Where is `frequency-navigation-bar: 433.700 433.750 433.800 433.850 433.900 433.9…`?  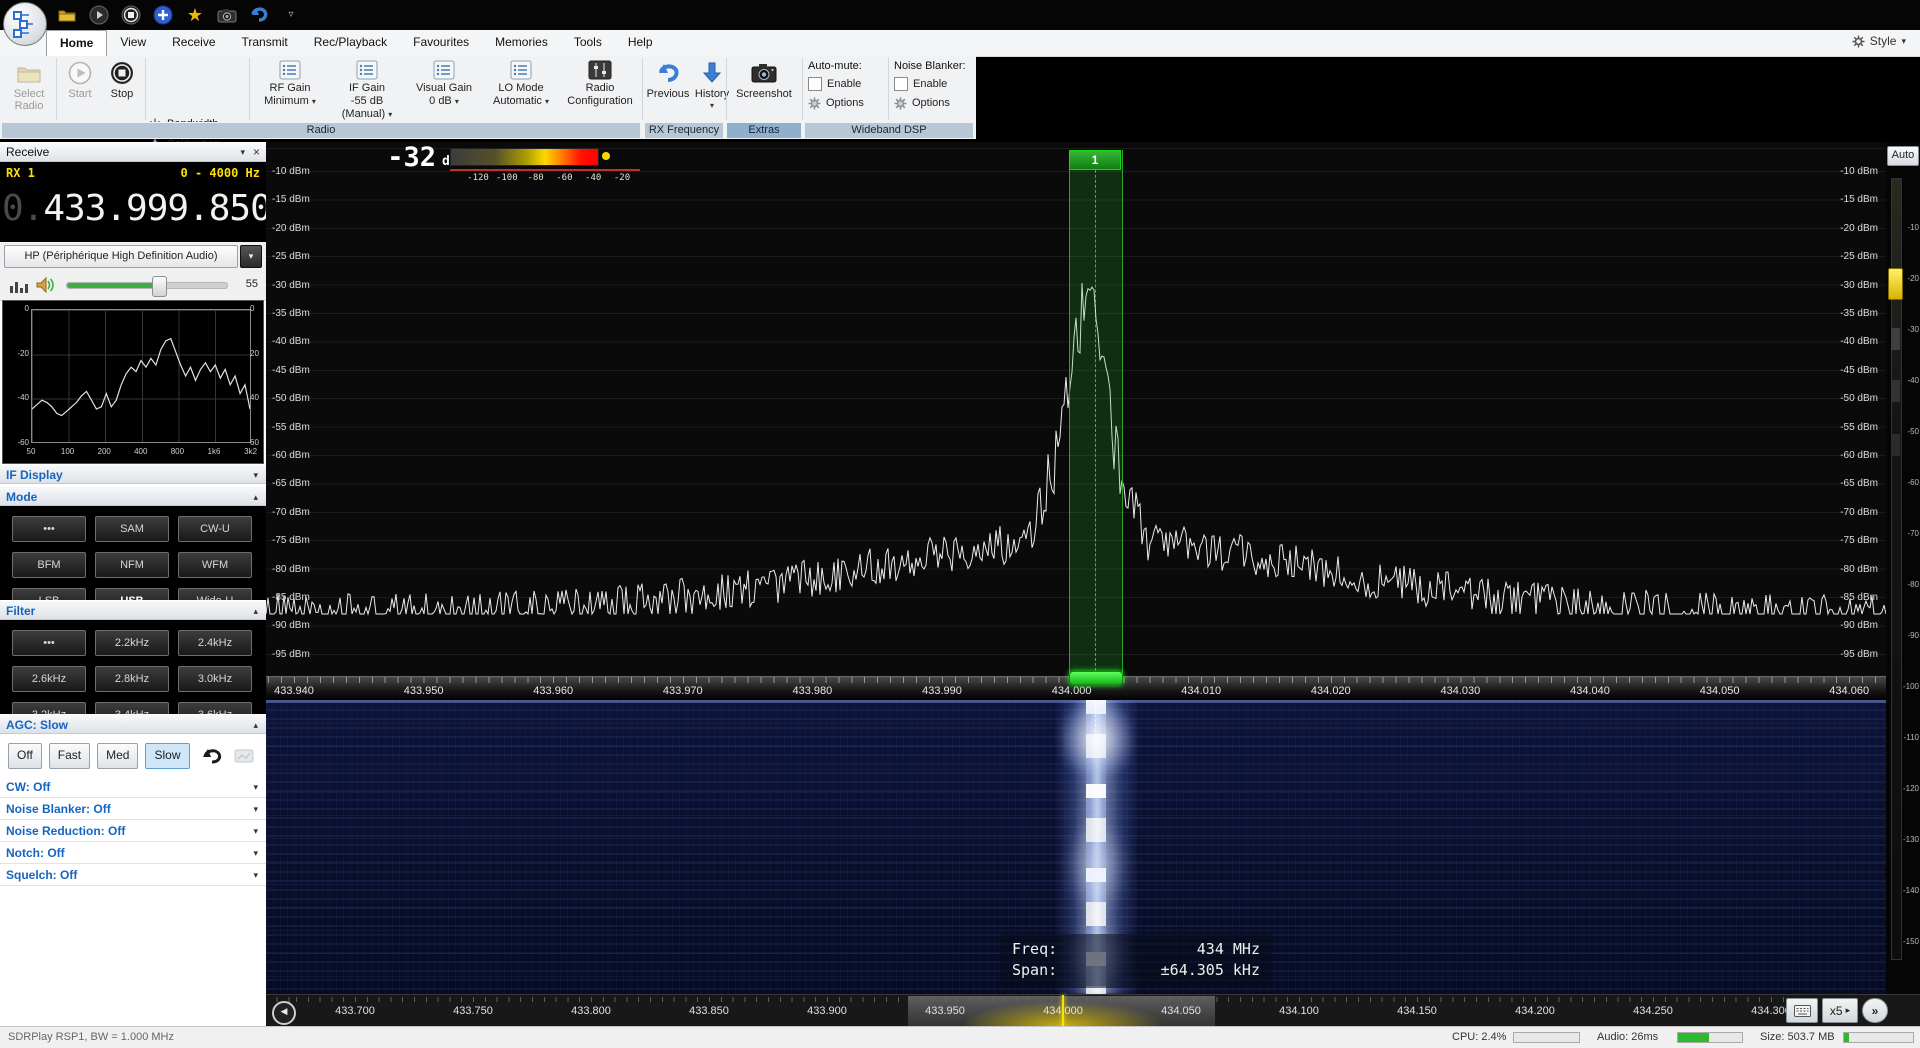 frequency-navigation-bar: 433.700 433.750 433.800 433.850 433.900 433.9… is located at coordinates (1093, 1010).